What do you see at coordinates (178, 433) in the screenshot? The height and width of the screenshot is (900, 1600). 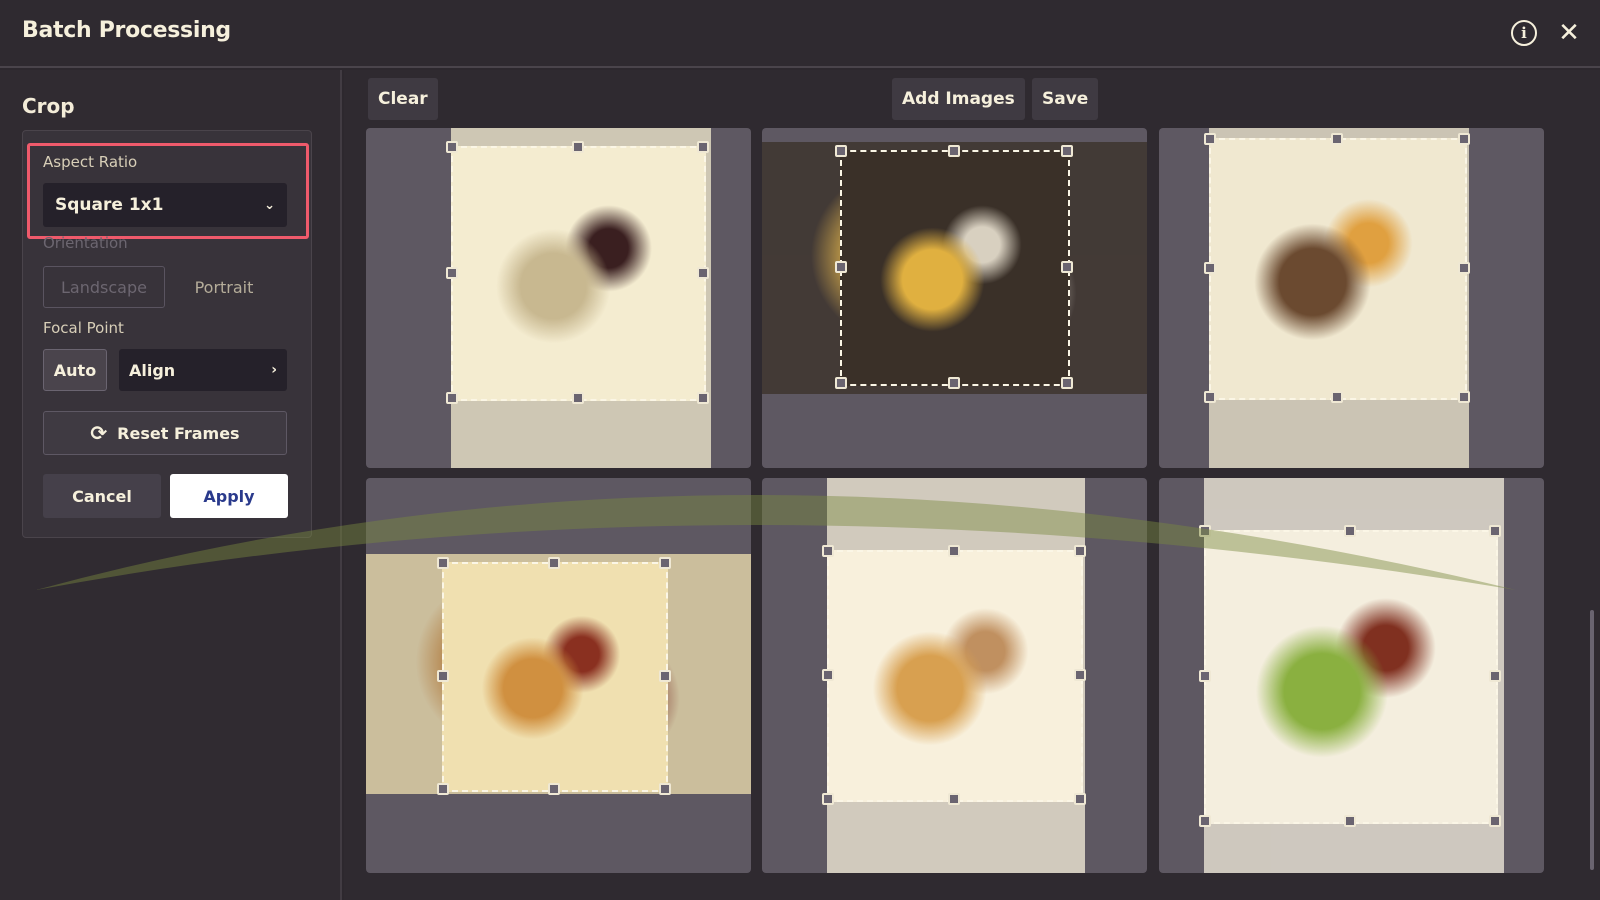 I see `reset-frames-label: Reset Frames` at bounding box center [178, 433].